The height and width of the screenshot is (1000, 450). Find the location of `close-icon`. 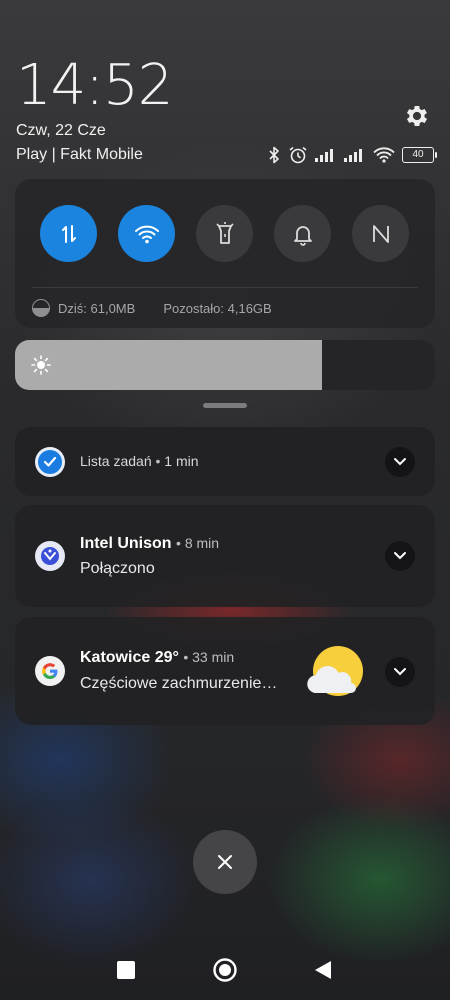

close-icon is located at coordinates (225, 862).